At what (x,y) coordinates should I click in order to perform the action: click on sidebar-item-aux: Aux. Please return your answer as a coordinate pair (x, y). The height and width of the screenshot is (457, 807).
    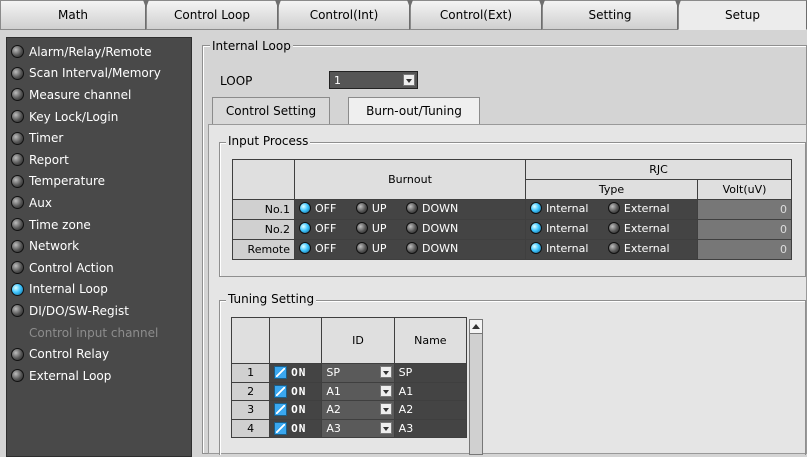
    Looking at the image, I should click on (99, 203).